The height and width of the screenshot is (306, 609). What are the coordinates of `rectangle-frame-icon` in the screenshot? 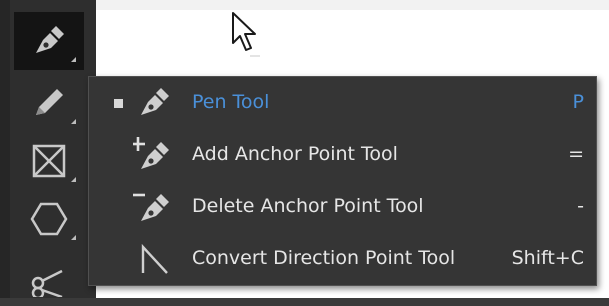 It's located at (49, 161).